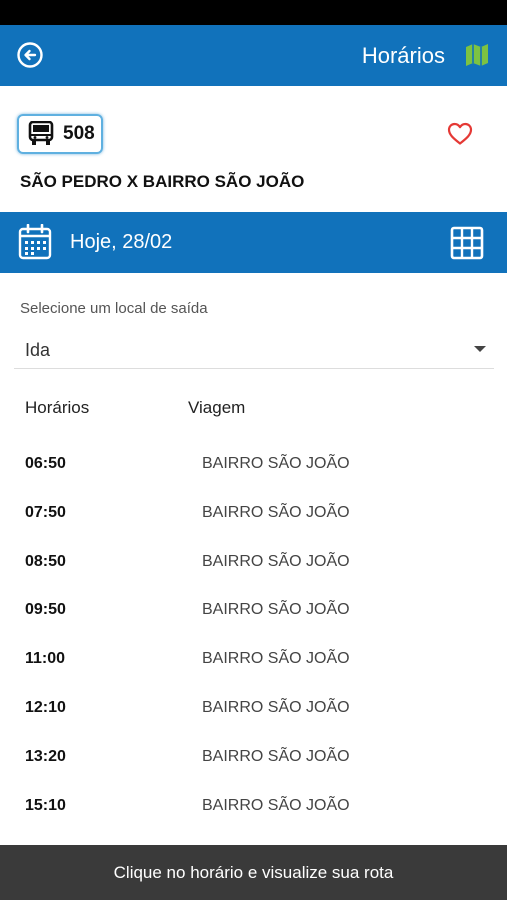 This screenshot has width=507, height=900. I want to click on status-bar, so click(253, 12).